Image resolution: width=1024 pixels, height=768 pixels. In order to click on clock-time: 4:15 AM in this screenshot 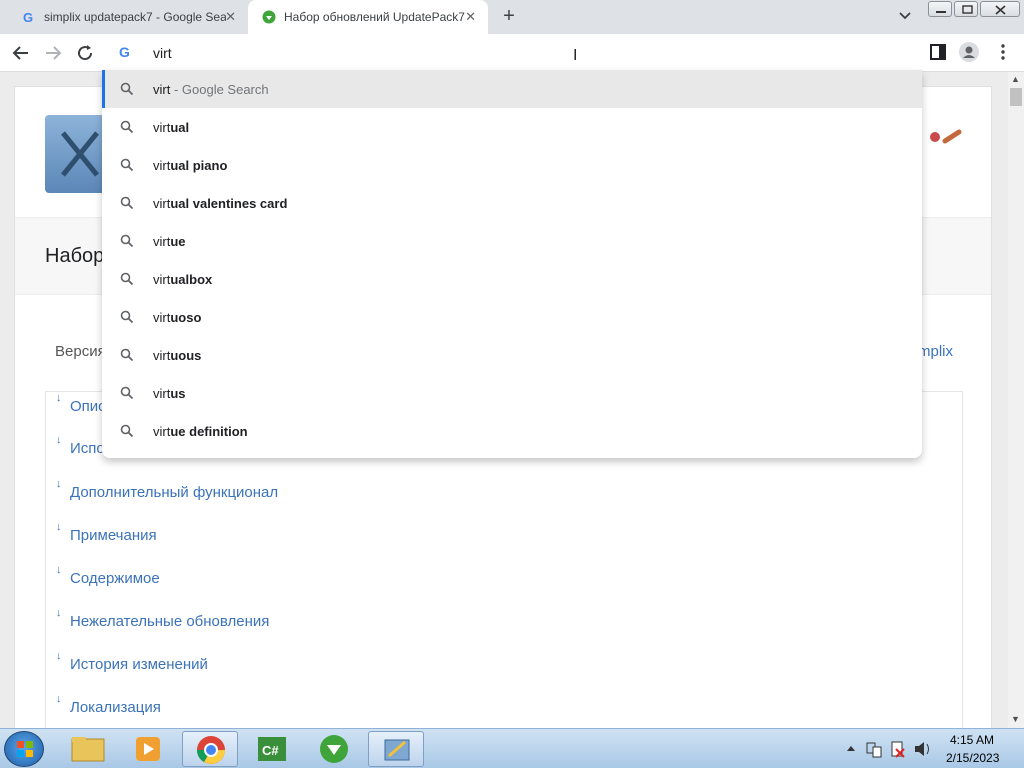, I will do `click(972, 740)`.